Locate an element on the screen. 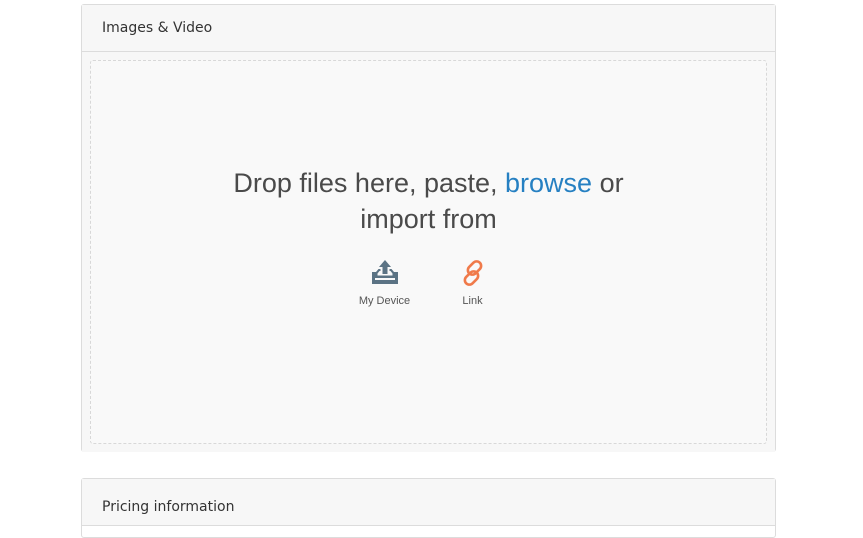 The height and width of the screenshot is (538, 863). pricing-panel: Pricing information is located at coordinates (428, 508).